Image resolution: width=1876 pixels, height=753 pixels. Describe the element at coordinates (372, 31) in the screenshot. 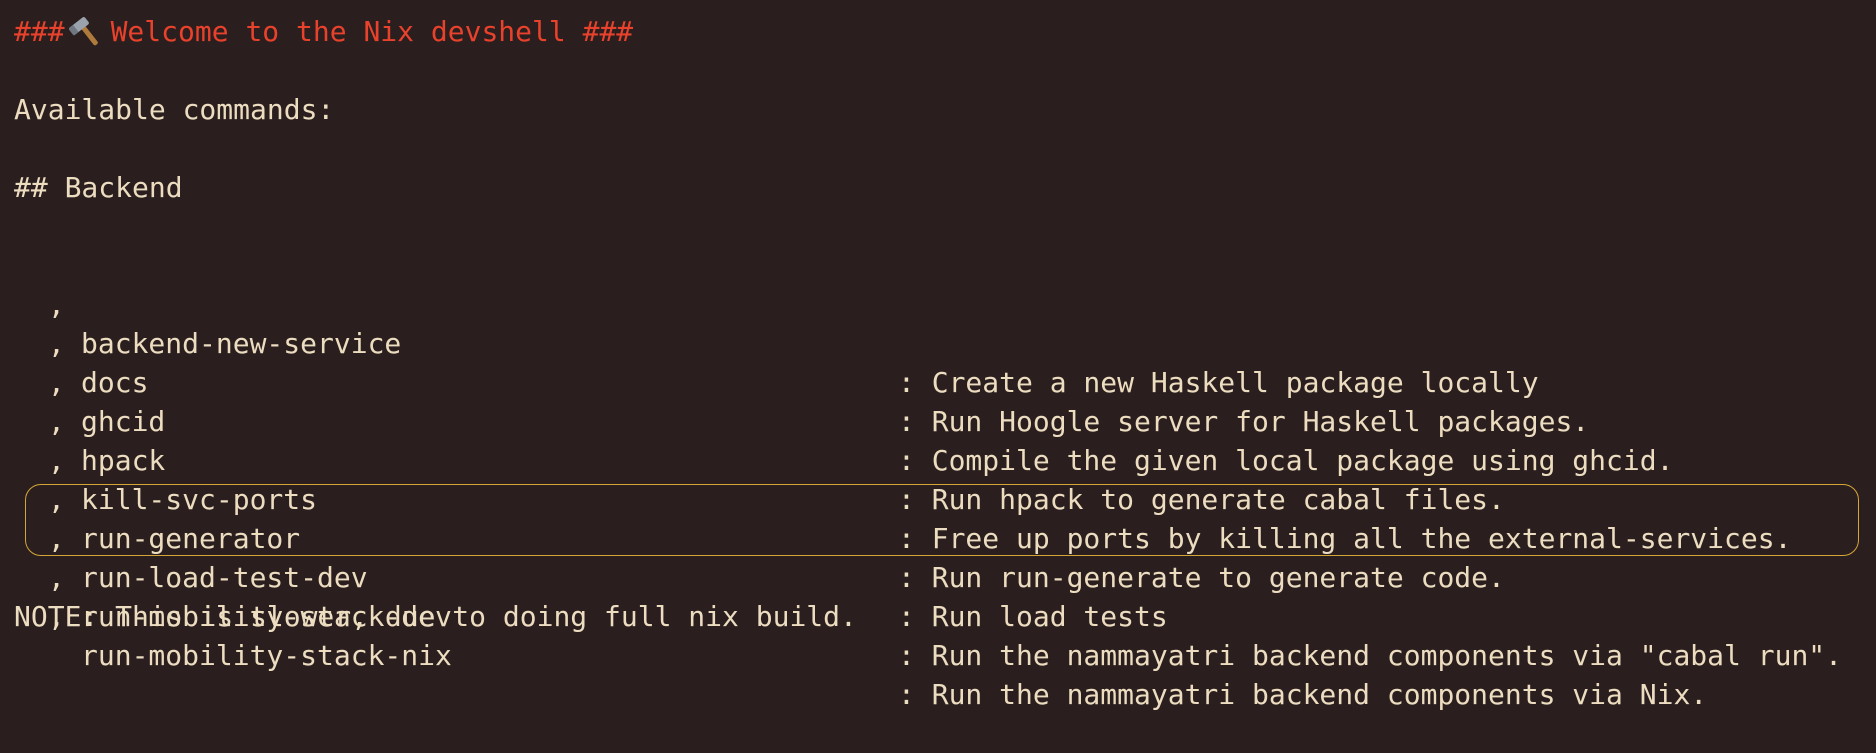

I see `welcome-text: Welcome to the Nix devshell ###` at that location.